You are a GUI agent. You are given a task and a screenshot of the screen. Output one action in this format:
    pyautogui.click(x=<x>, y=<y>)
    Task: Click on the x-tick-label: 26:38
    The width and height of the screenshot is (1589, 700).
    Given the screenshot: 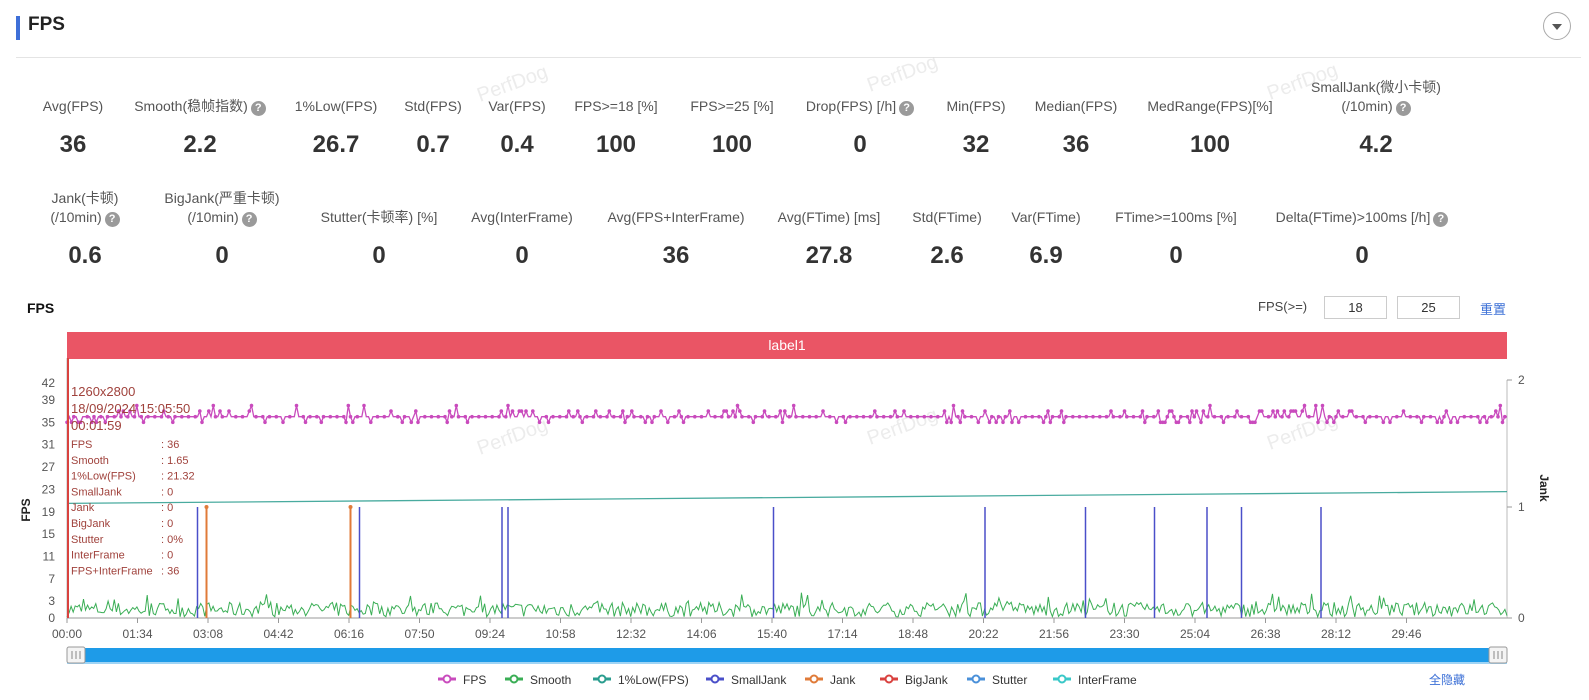 What is the action you would take?
    pyautogui.click(x=1265, y=634)
    